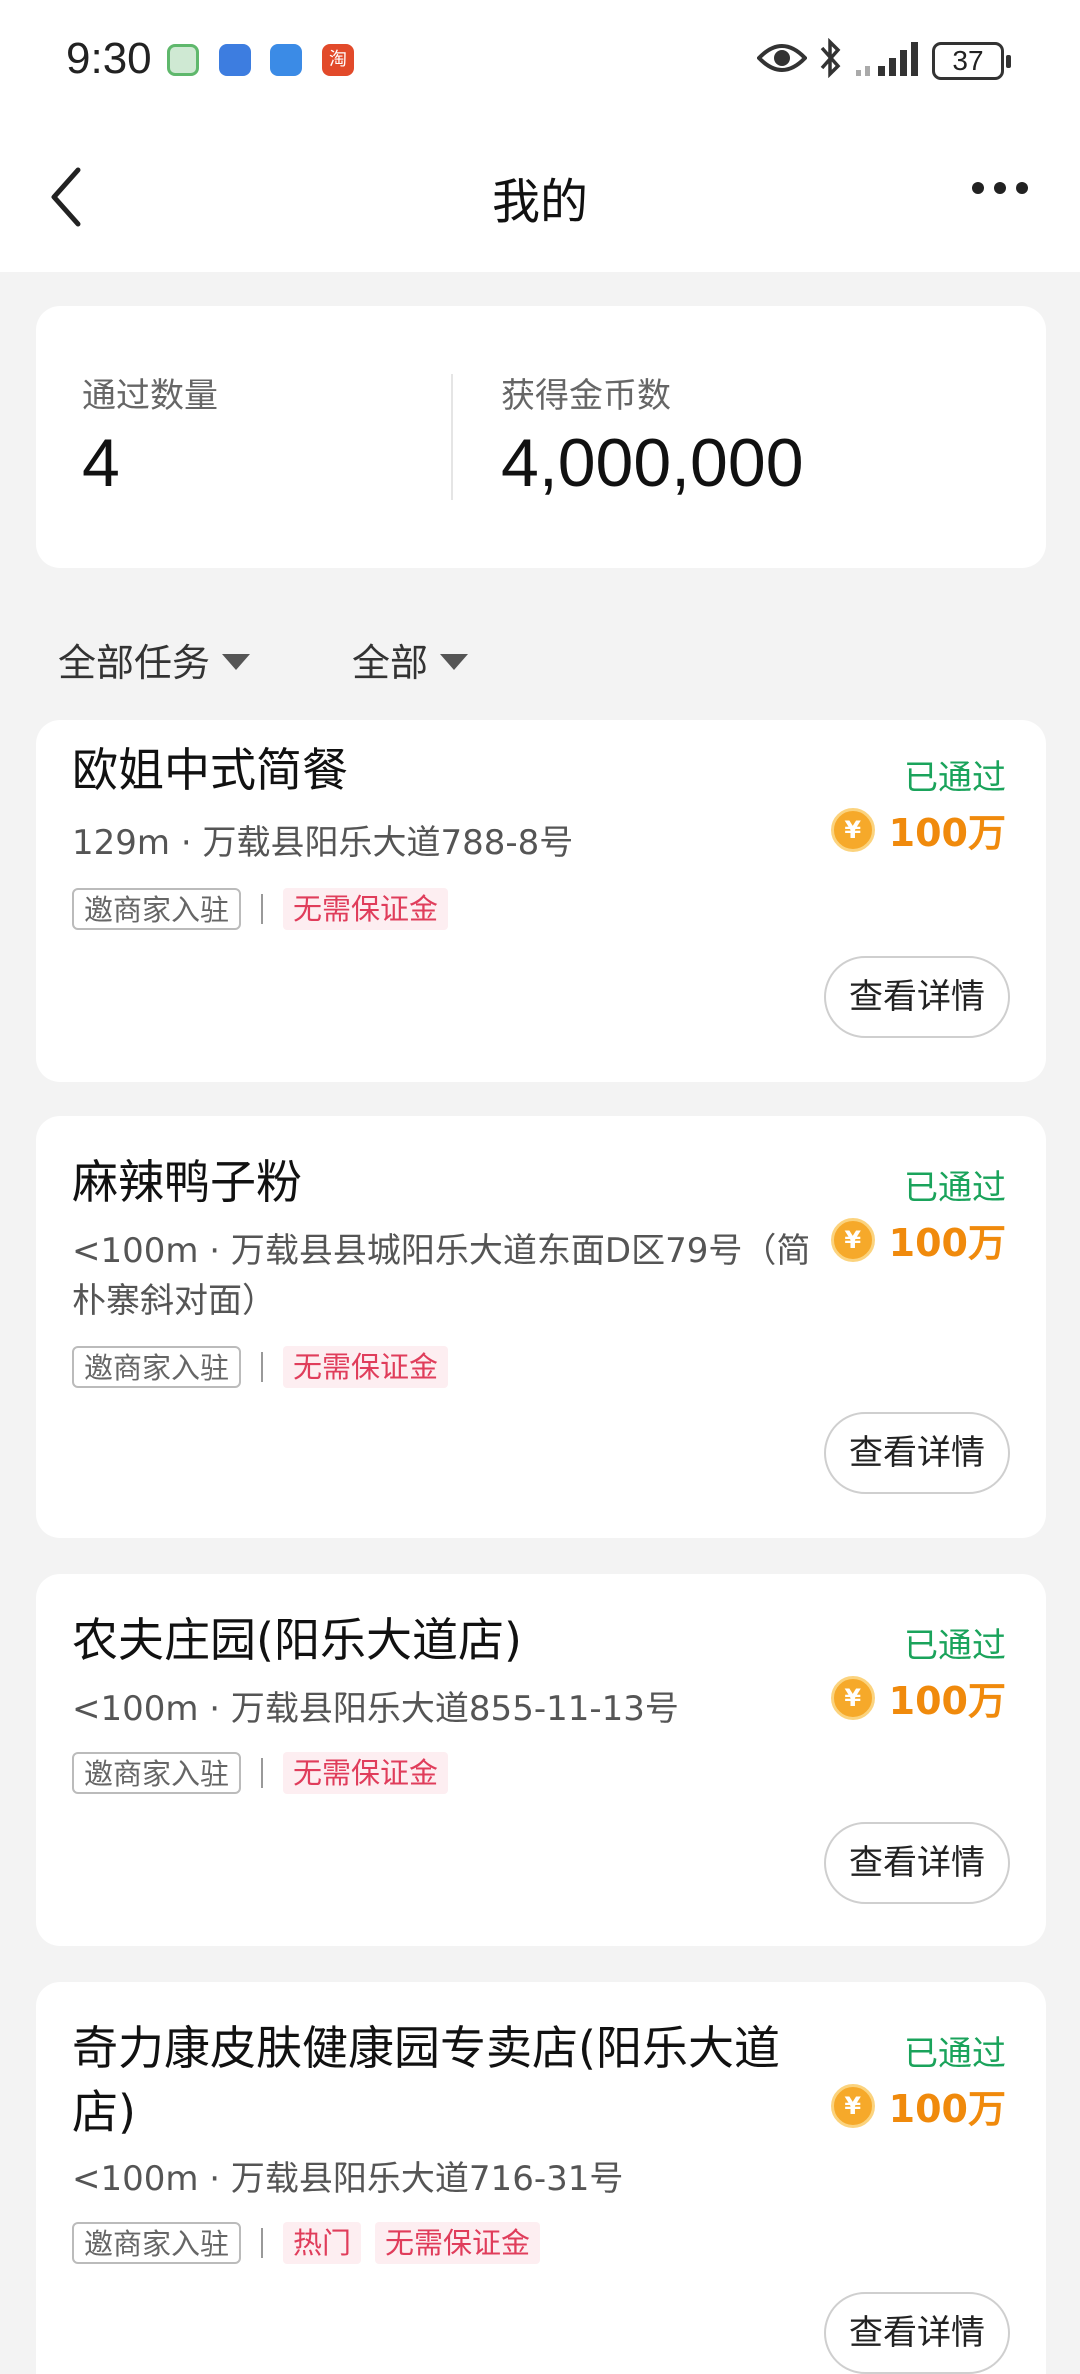  I want to click on more-icon, so click(1000, 188).